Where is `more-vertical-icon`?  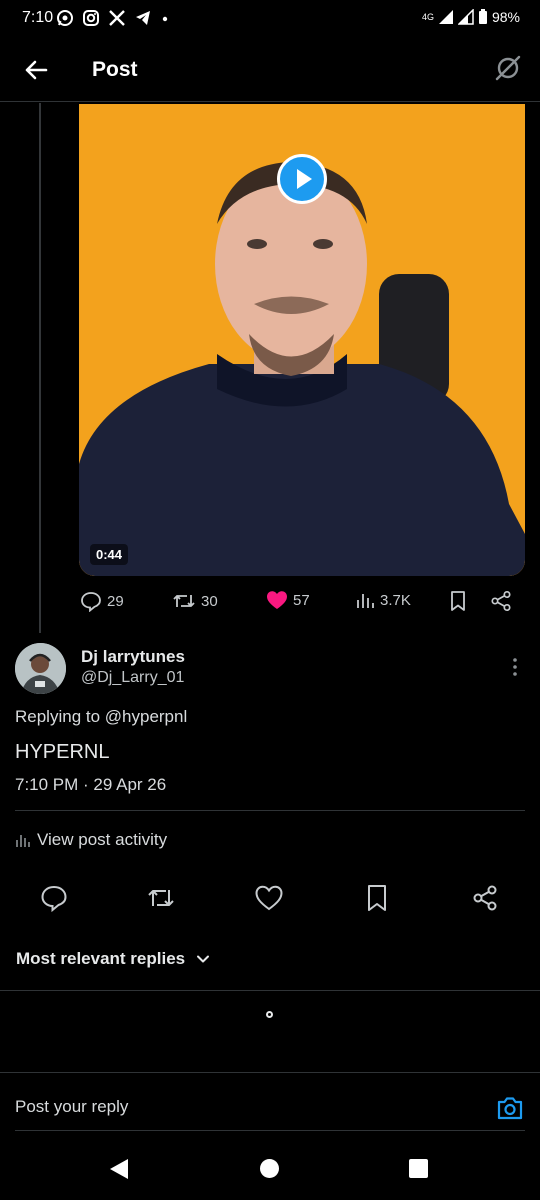 more-vertical-icon is located at coordinates (515, 667).